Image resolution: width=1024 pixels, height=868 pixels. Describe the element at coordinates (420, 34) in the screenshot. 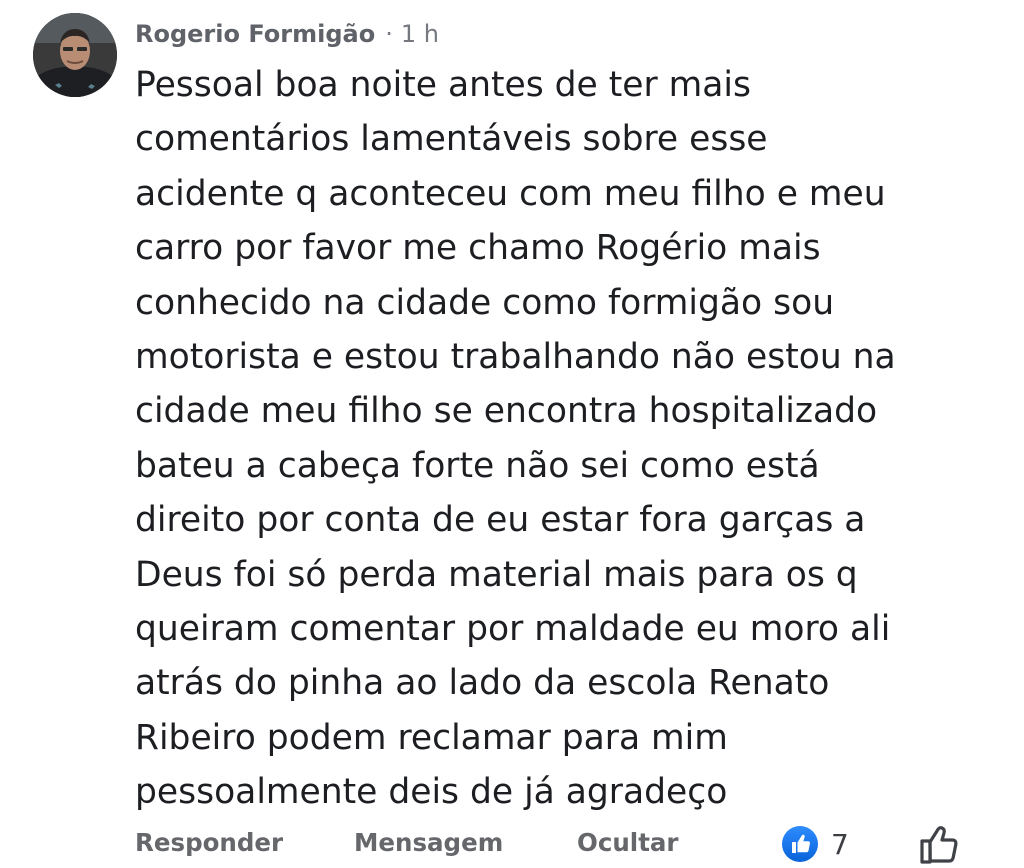

I see `comment-timestamp: 1 h` at that location.